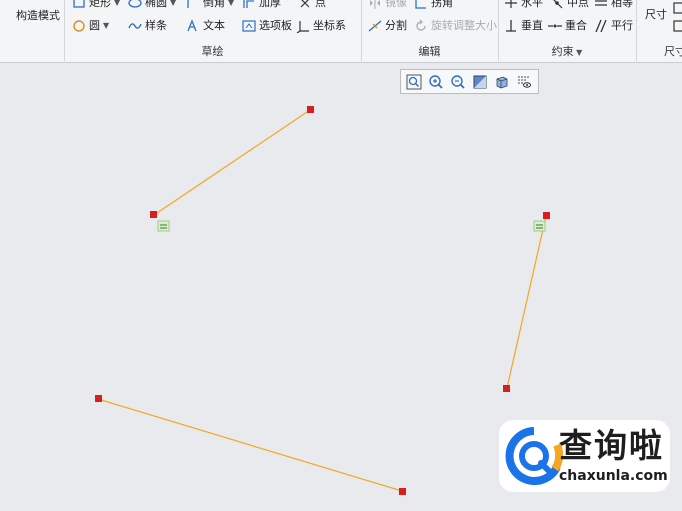 This screenshot has height=511, width=682. Describe the element at coordinates (329, 25) in the screenshot. I see `coordsys-label: 坐标系` at that location.